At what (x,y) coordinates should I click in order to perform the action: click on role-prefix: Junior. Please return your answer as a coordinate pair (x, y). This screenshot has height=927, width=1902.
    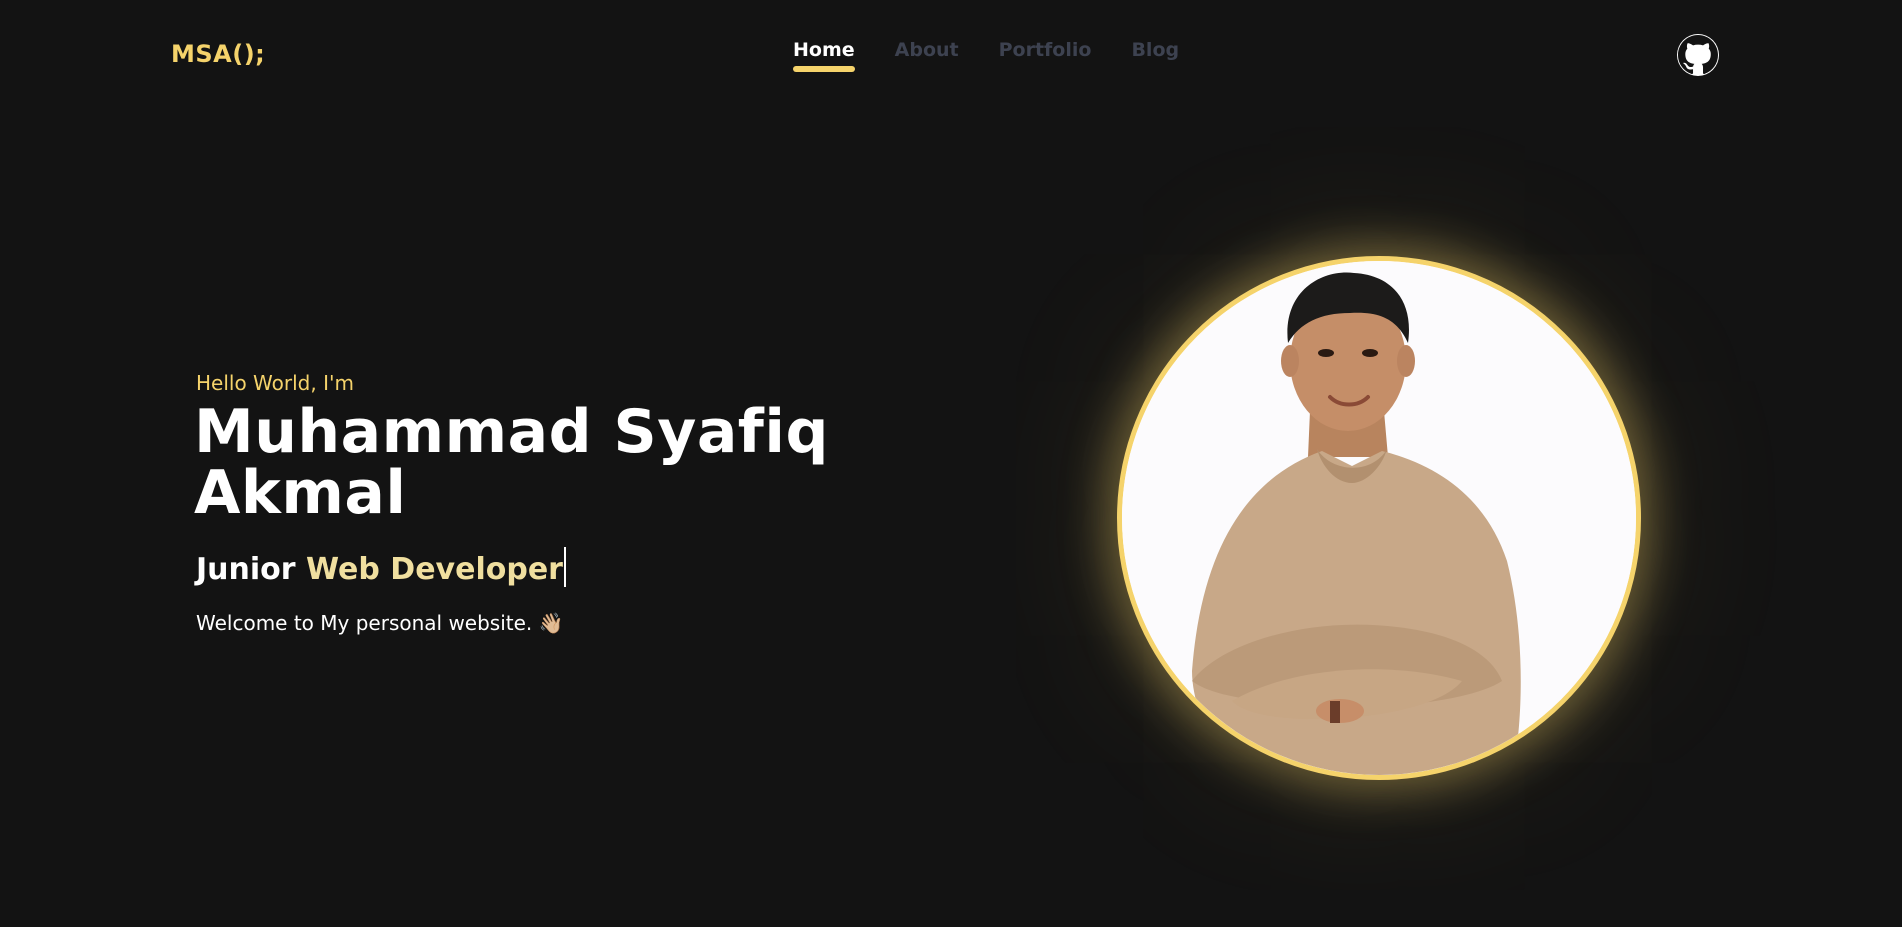
    Looking at the image, I should click on (251, 569).